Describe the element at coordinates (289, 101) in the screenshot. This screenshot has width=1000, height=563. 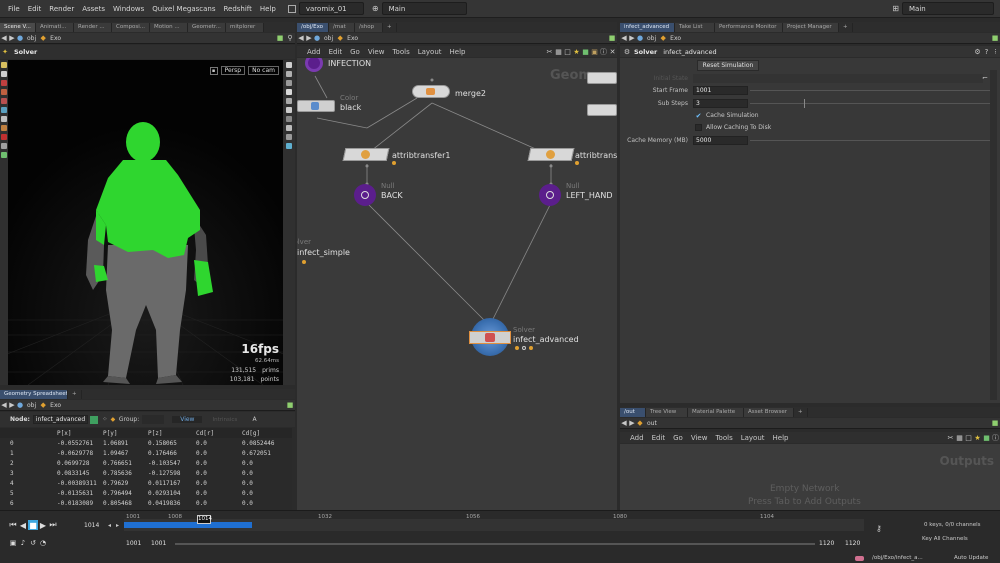
I see `camera-icon` at that location.